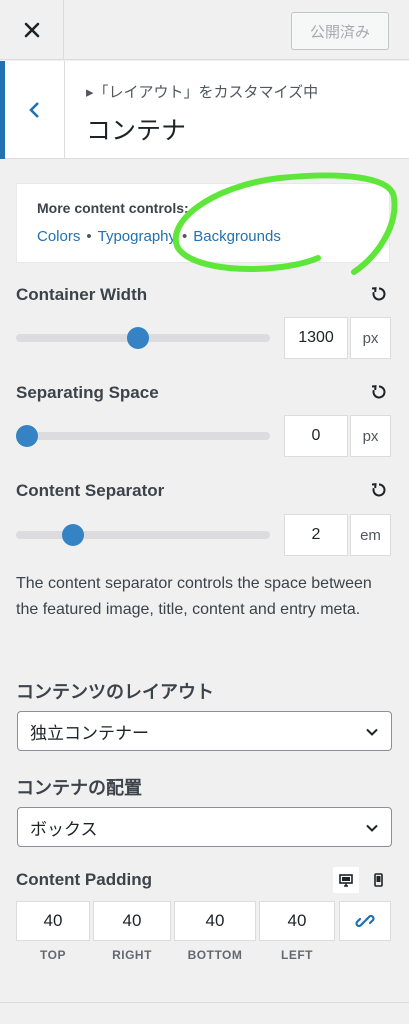  I want to click on publish-button: 公開済み, so click(340, 31).